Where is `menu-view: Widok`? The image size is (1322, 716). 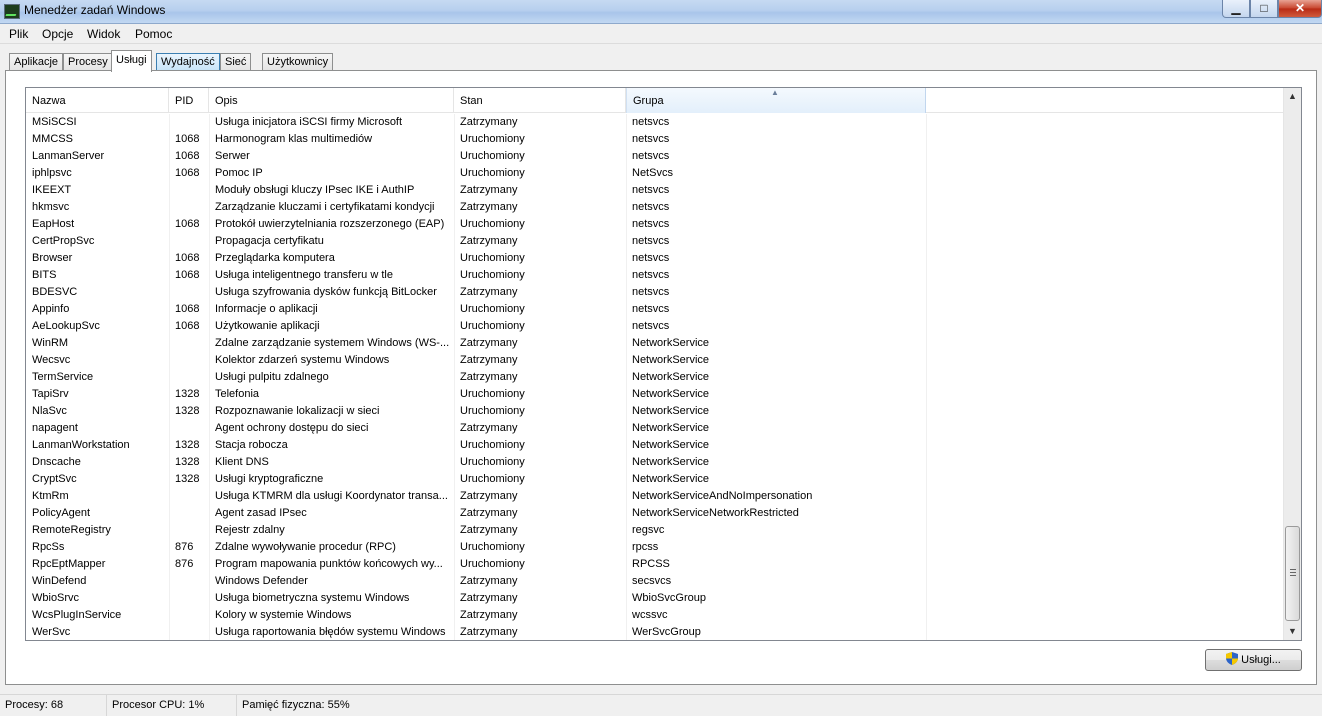
menu-view: Widok is located at coordinates (103, 34).